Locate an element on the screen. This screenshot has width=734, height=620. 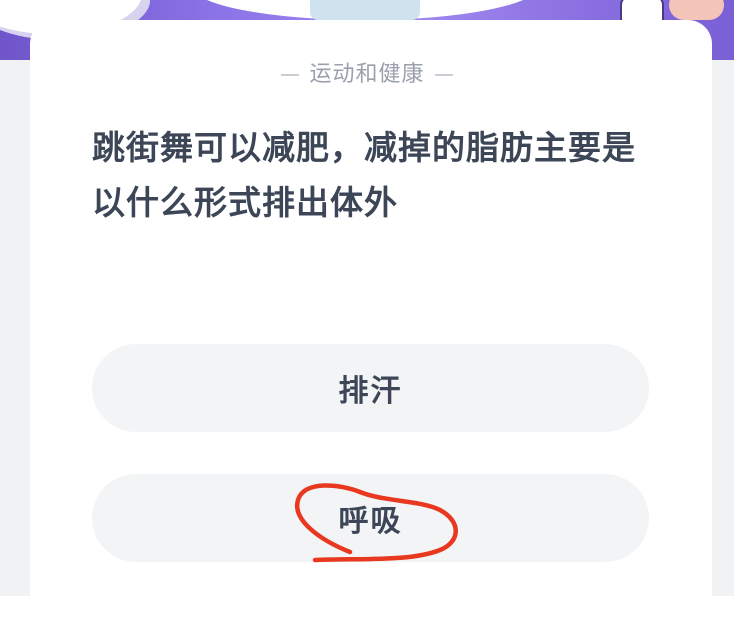
banner-decoration-hand is located at coordinates (696, 10).